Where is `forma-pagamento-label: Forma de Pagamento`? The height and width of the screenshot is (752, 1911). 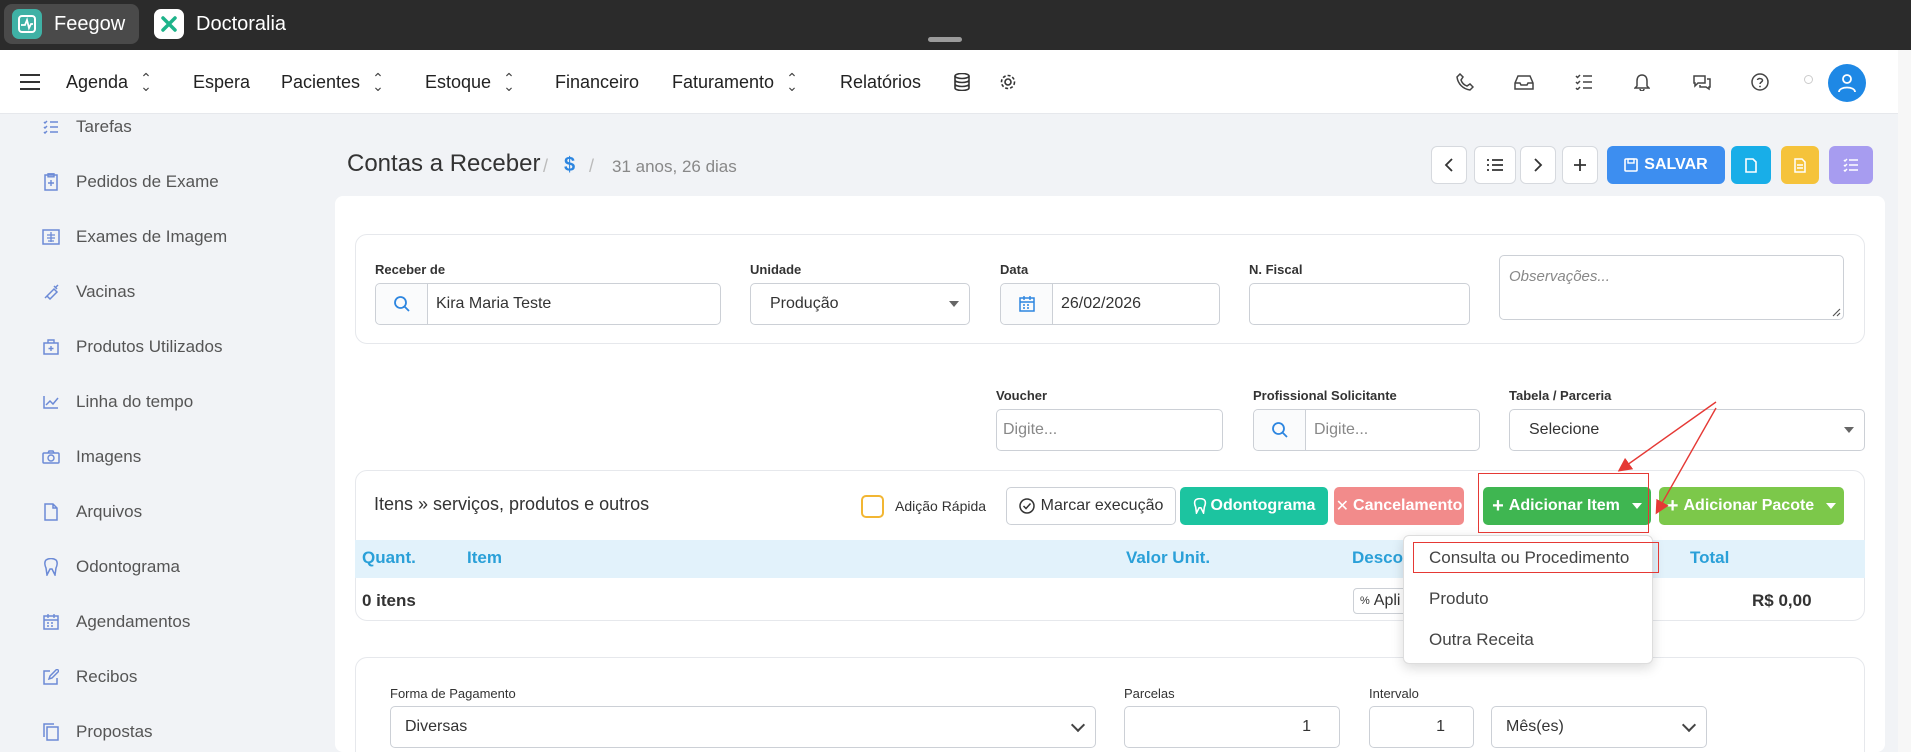 forma-pagamento-label: Forma de Pagamento is located at coordinates (453, 693).